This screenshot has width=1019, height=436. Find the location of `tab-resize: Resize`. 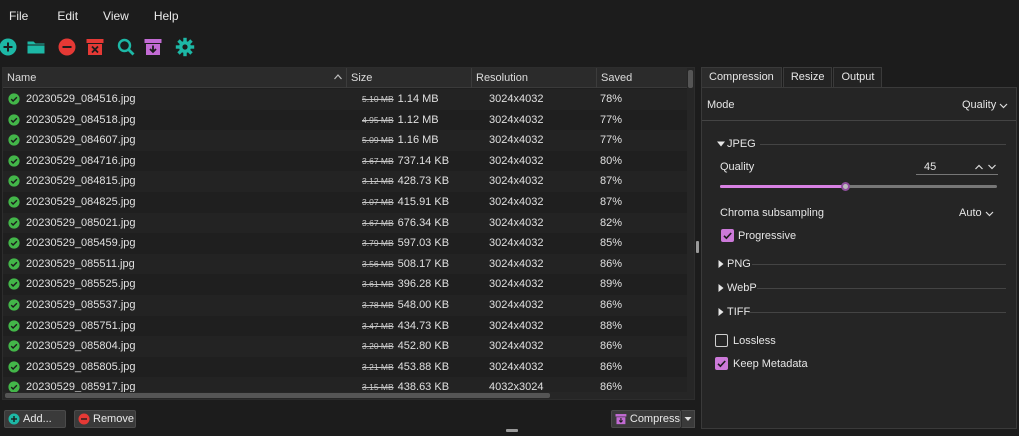

tab-resize: Resize is located at coordinates (807, 77).